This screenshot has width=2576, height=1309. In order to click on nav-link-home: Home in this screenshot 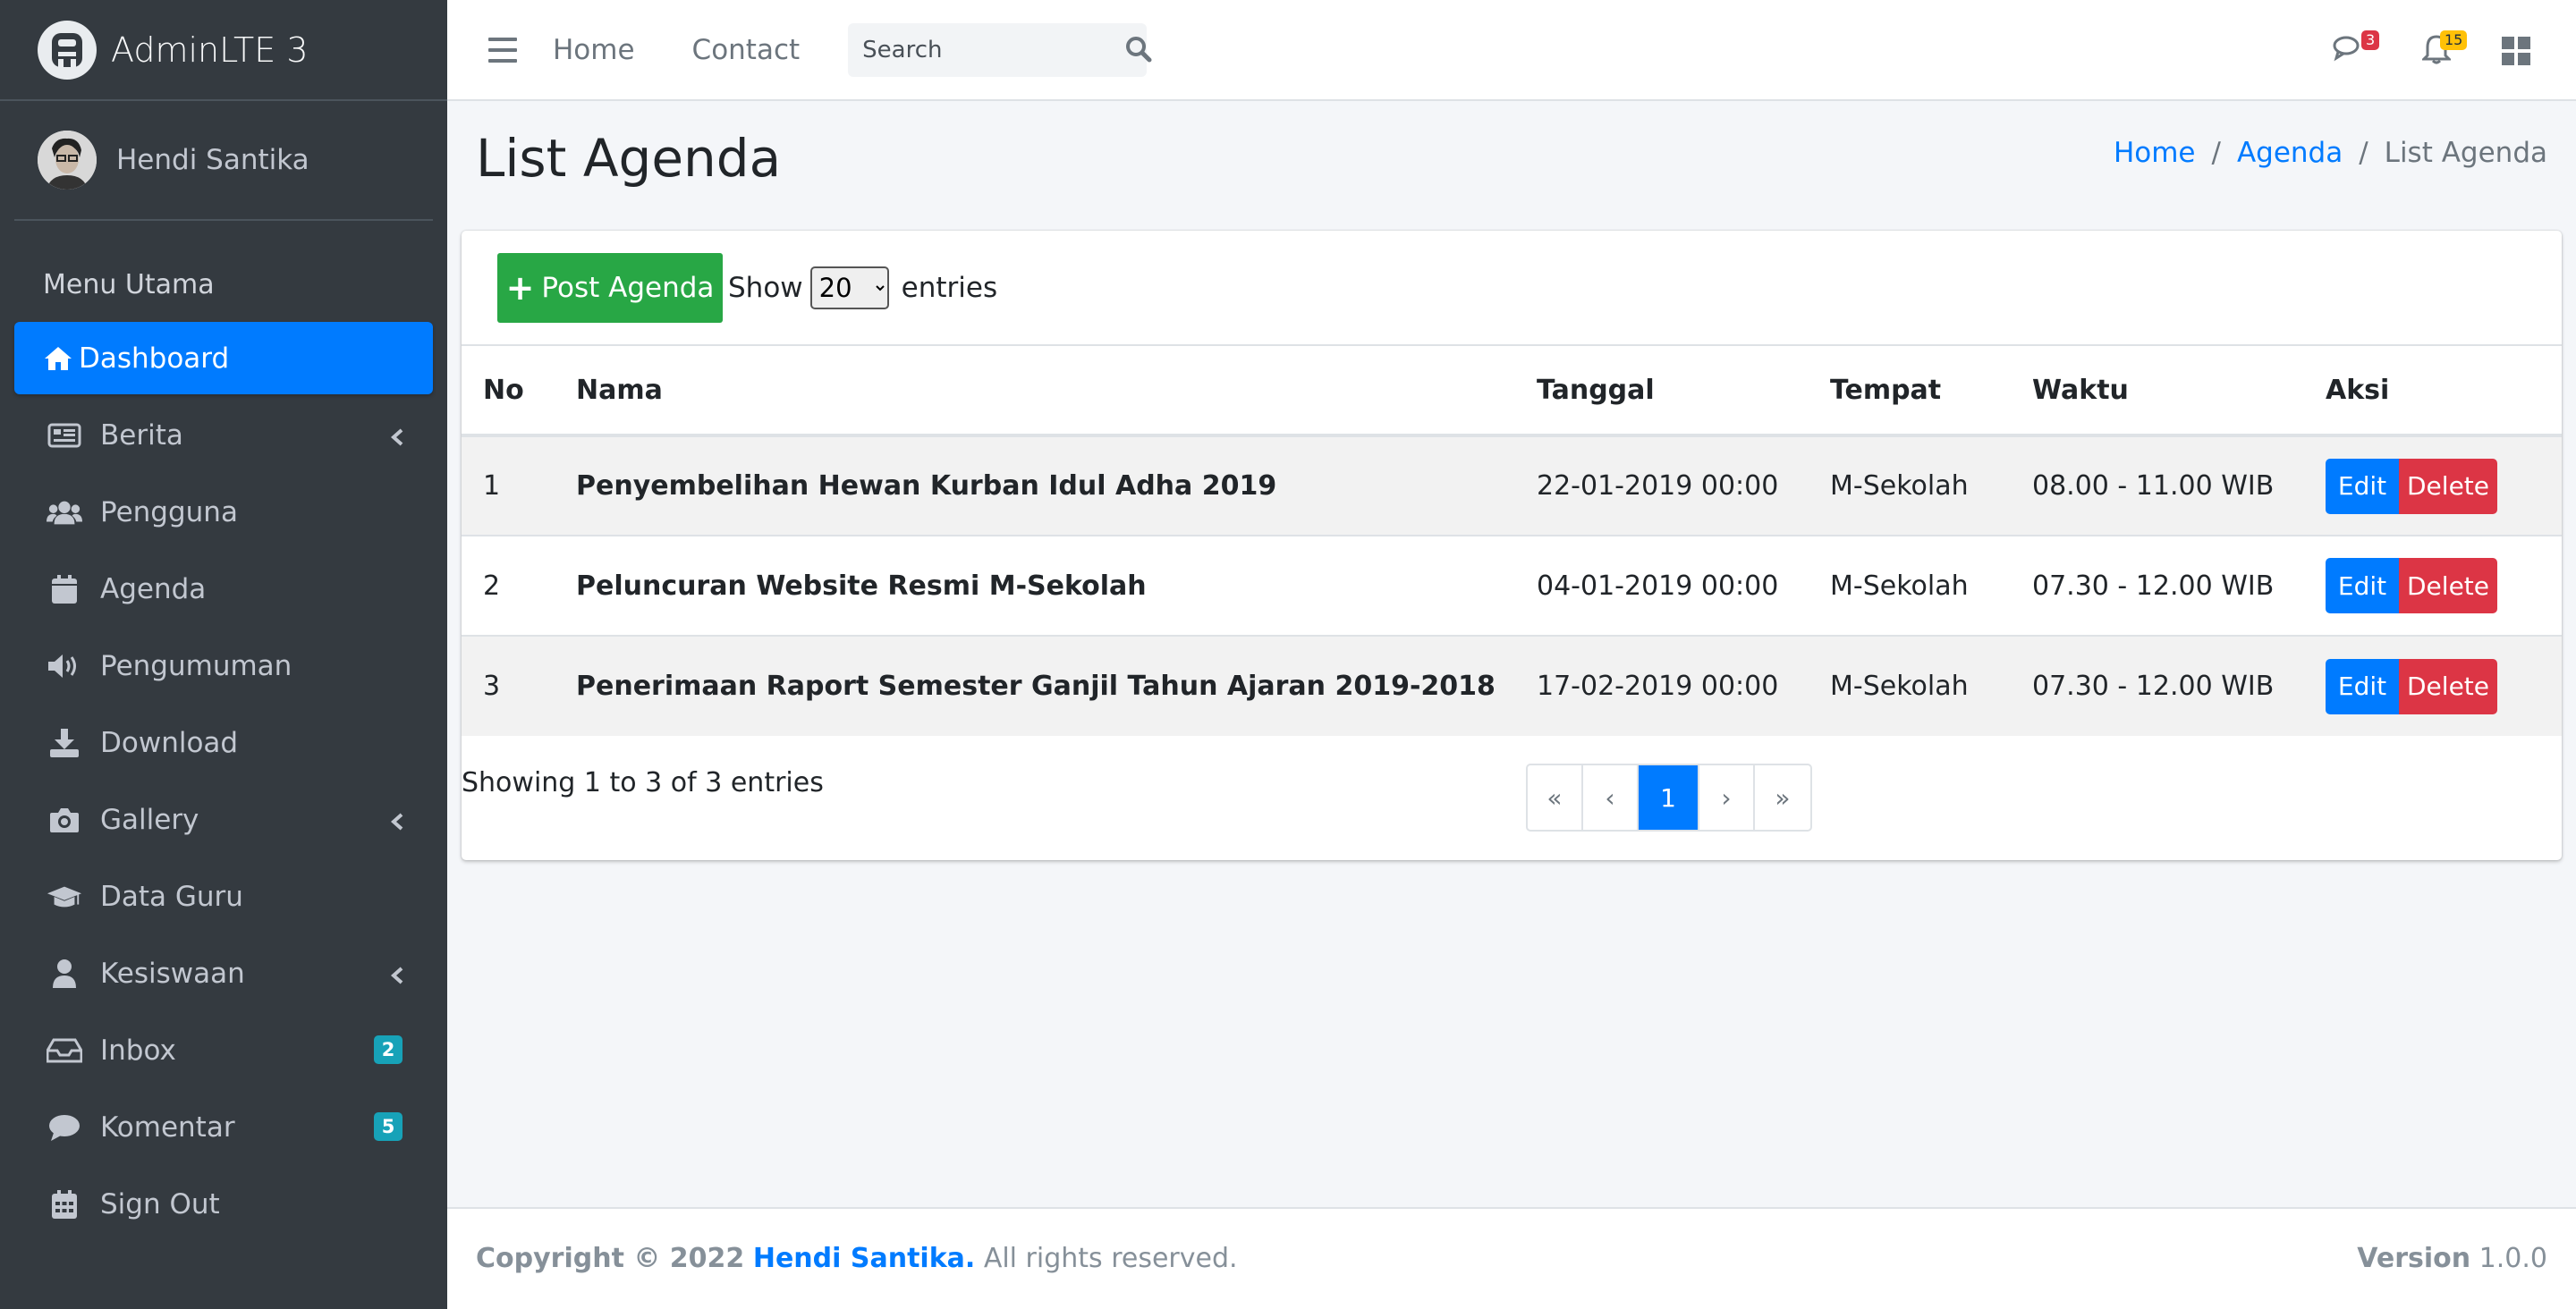, I will do `click(594, 50)`.